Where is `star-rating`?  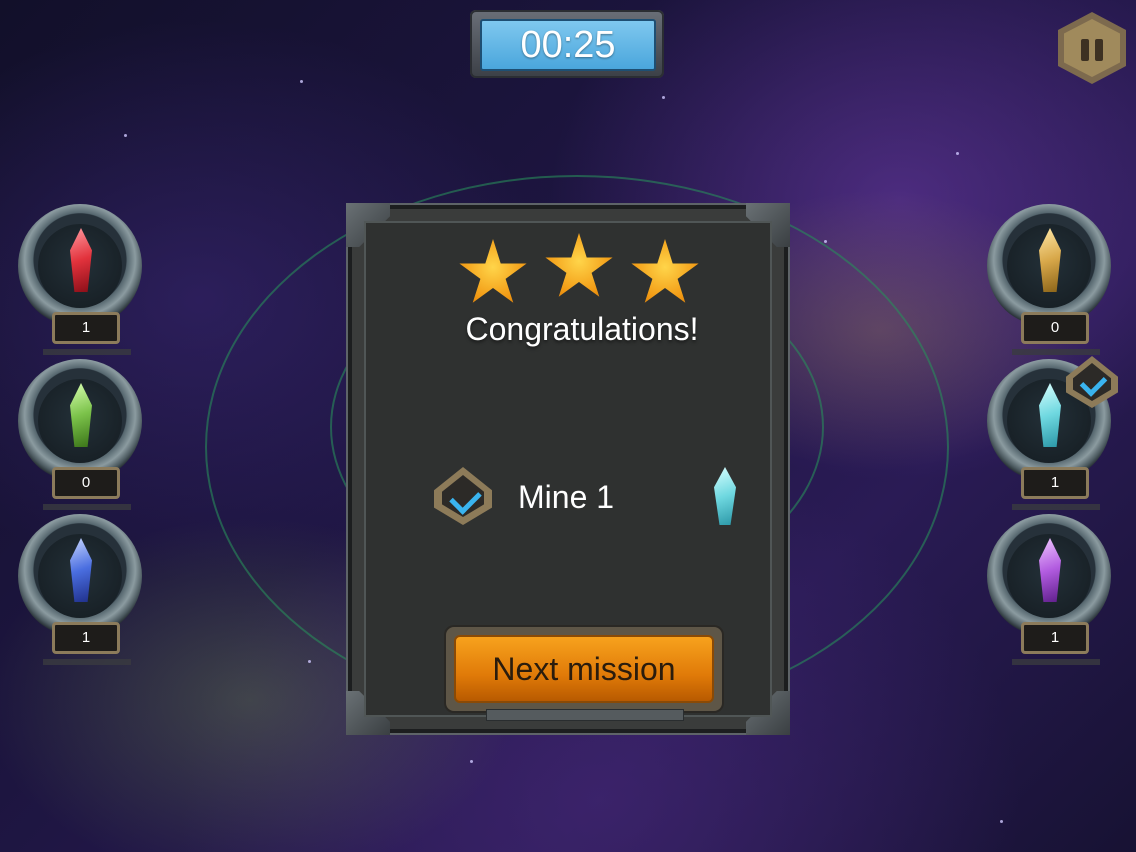
star-rating is located at coordinates (586, 276).